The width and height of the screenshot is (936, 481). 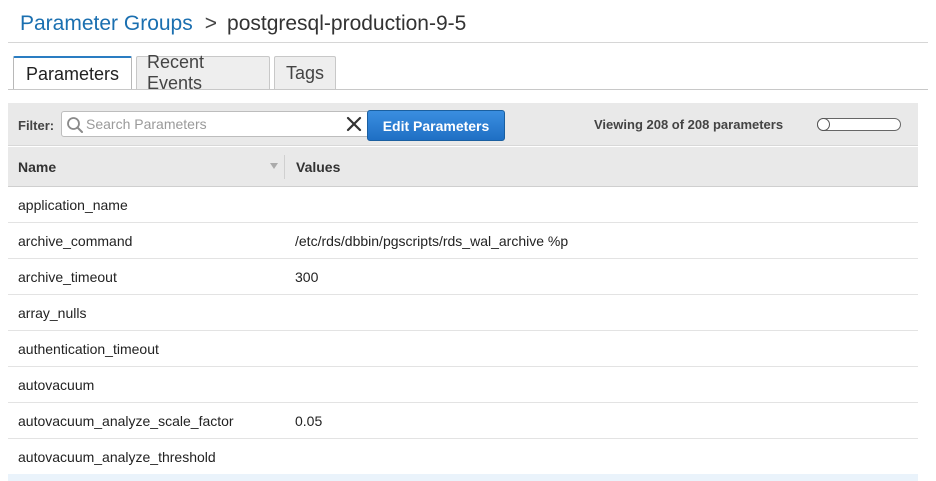 What do you see at coordinates (354, 124) in the screenshot?
I see `clear-icon` at bounding box center [354, 124].